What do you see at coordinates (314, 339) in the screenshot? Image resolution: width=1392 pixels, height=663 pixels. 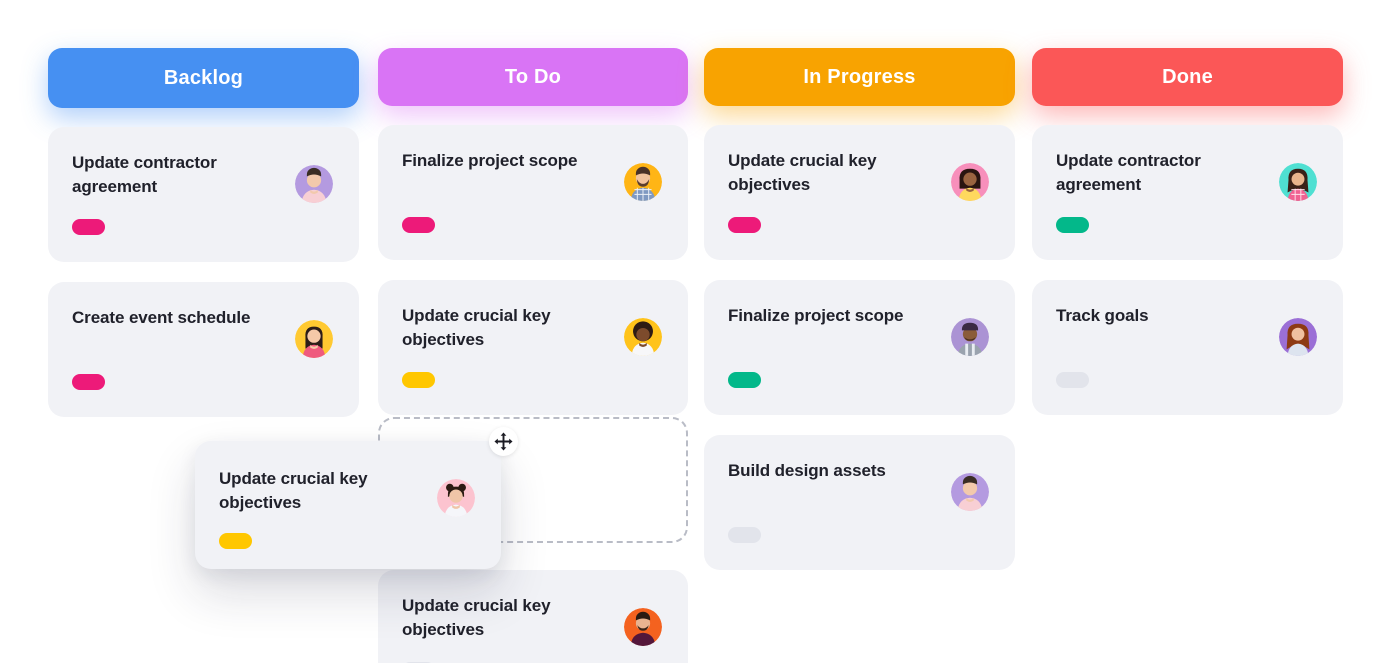 I see `avatar-female-yellow-bg` at bounding box center [314, 339].